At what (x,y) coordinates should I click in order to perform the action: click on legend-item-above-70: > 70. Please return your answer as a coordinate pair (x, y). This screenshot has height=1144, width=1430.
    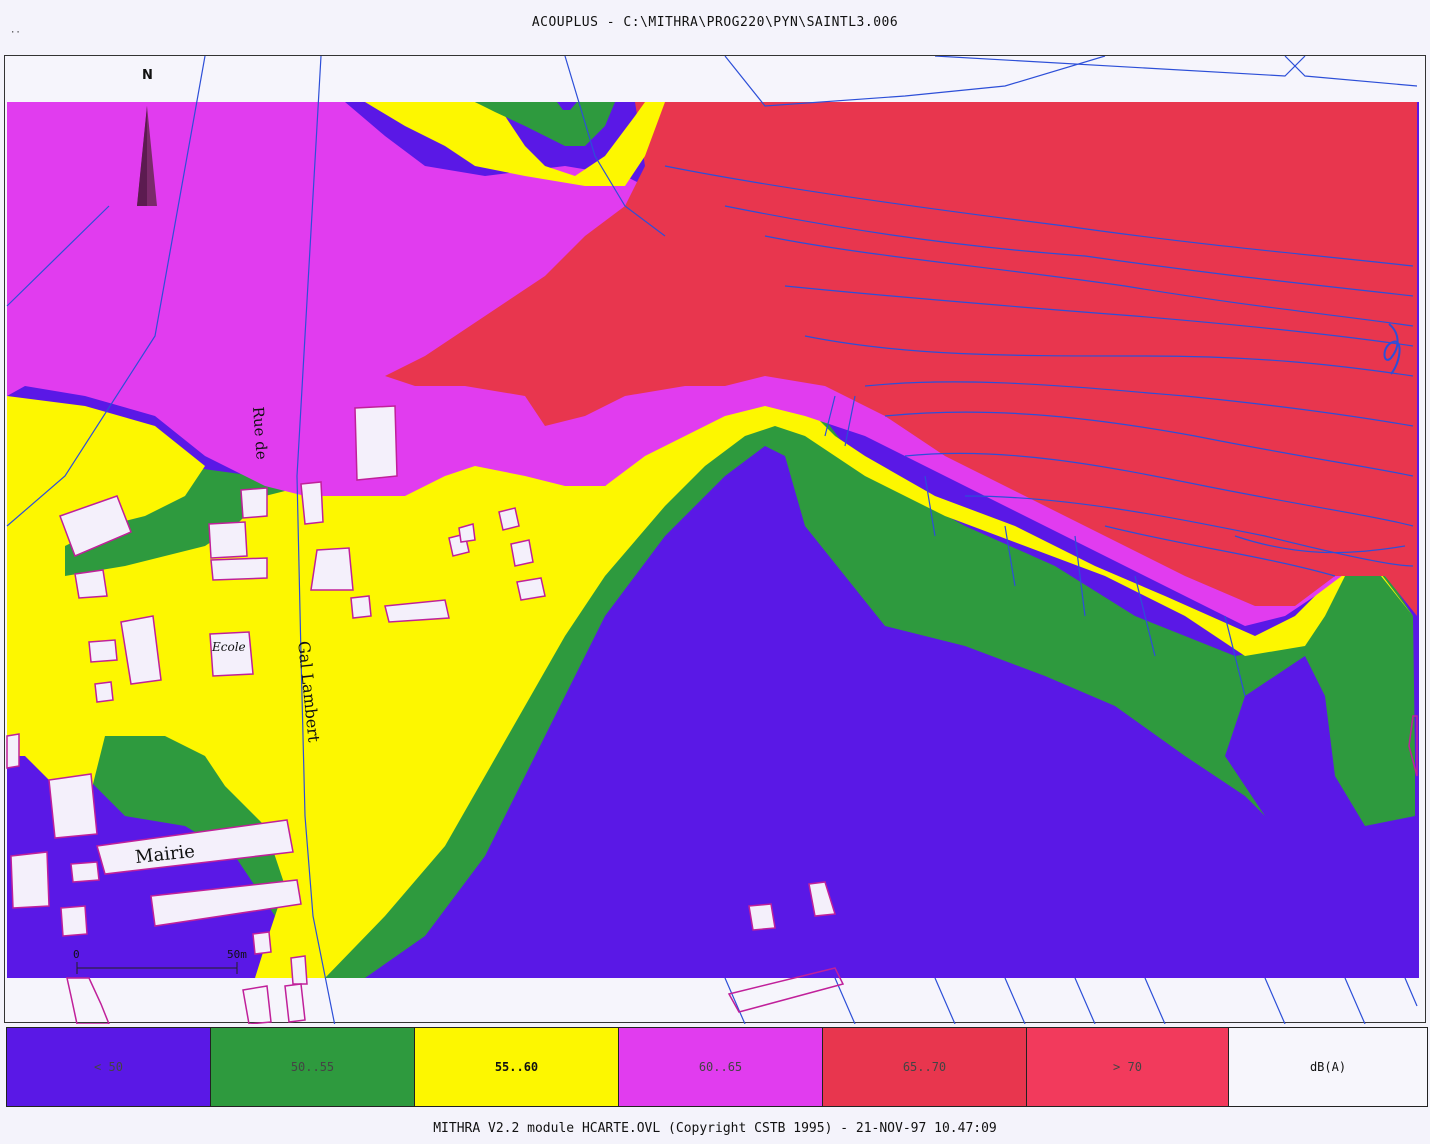
    Looking at the image, I should click on (1128, 1067).